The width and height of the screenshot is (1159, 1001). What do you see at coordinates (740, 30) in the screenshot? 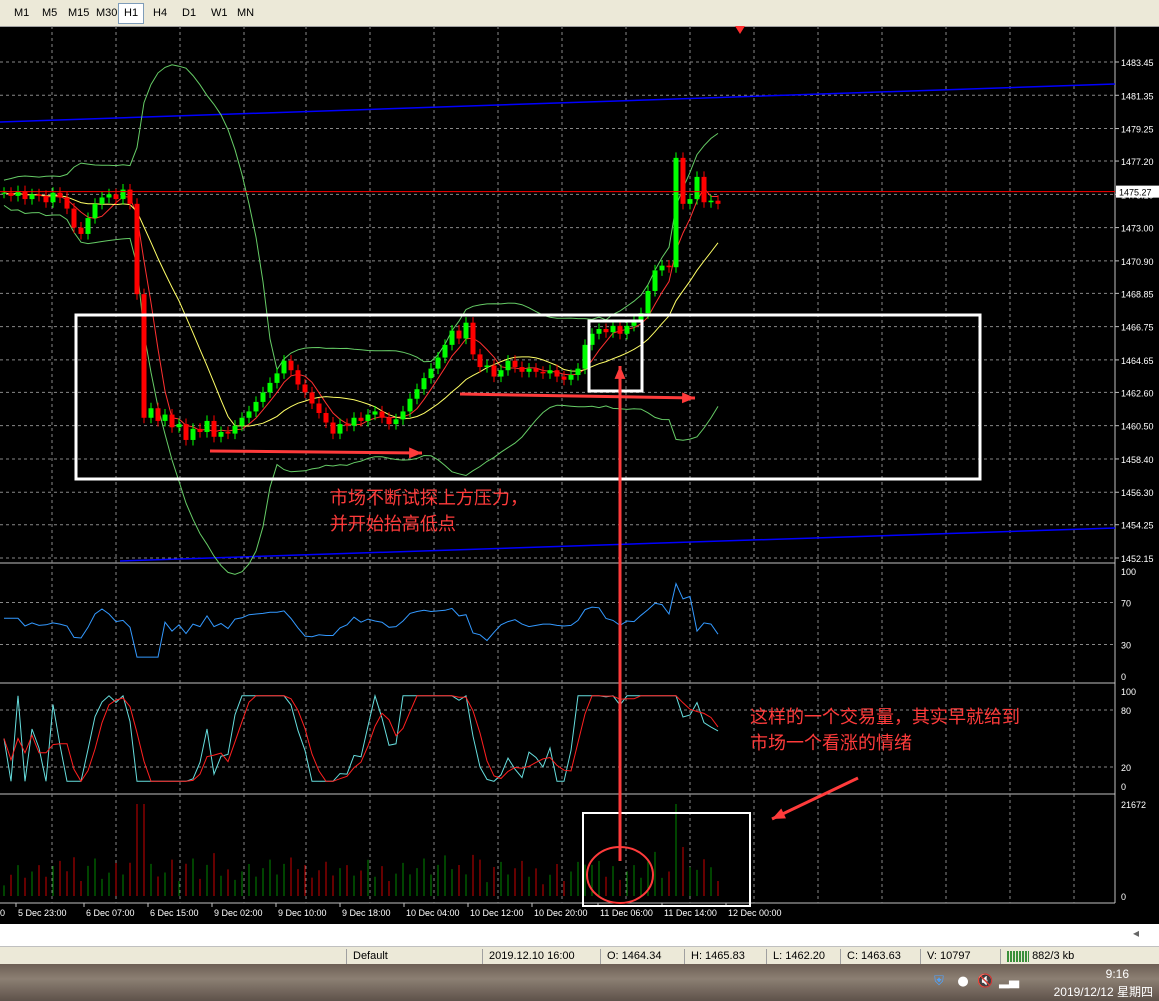
I see `price-marker-icon` at bounding box center [740, 30].